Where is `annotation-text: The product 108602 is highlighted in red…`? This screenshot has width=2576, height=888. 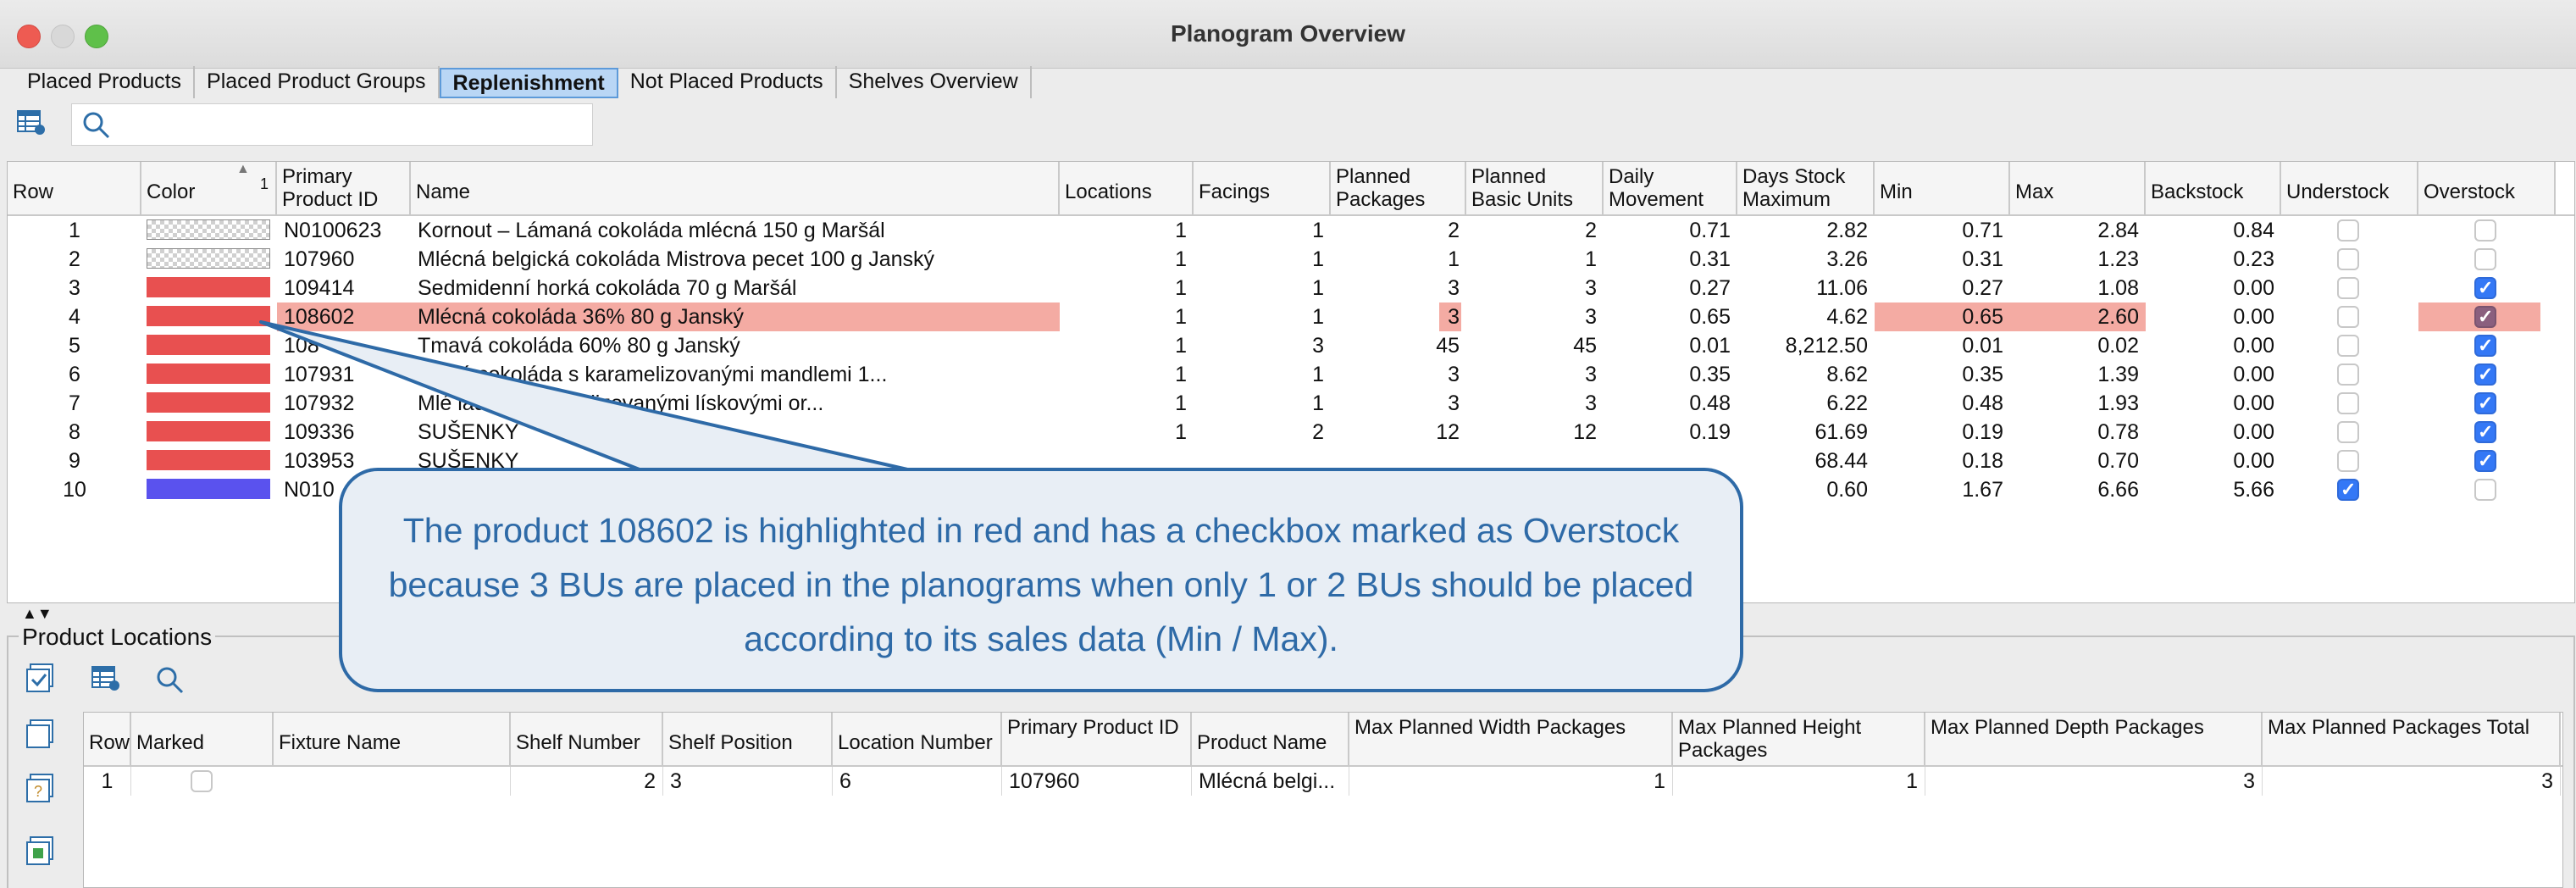 annotation-text: The product 108602 is highlighted in red… is located at coordinates (1041, 584).